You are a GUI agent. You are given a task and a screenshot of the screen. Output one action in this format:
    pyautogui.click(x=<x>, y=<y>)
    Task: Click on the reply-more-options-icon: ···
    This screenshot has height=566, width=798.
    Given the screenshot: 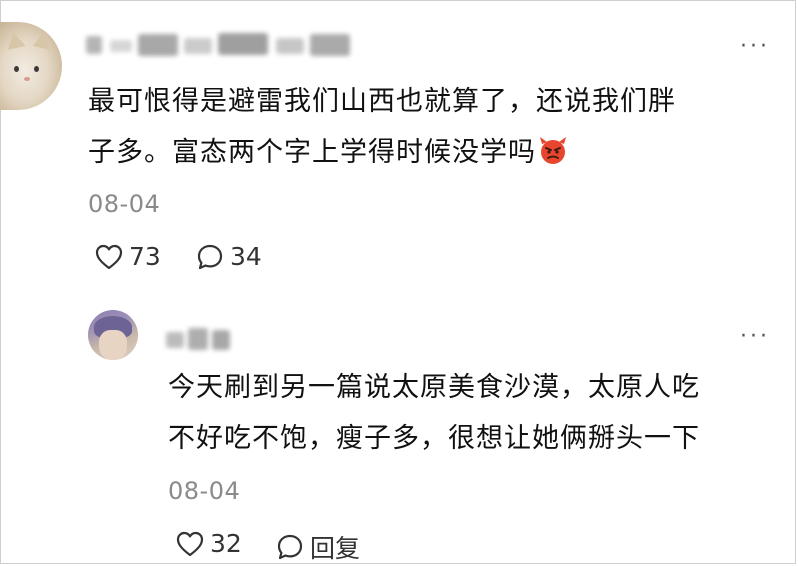 What is the action you would take?
    pyautogui.click(x=755, y=337)
    